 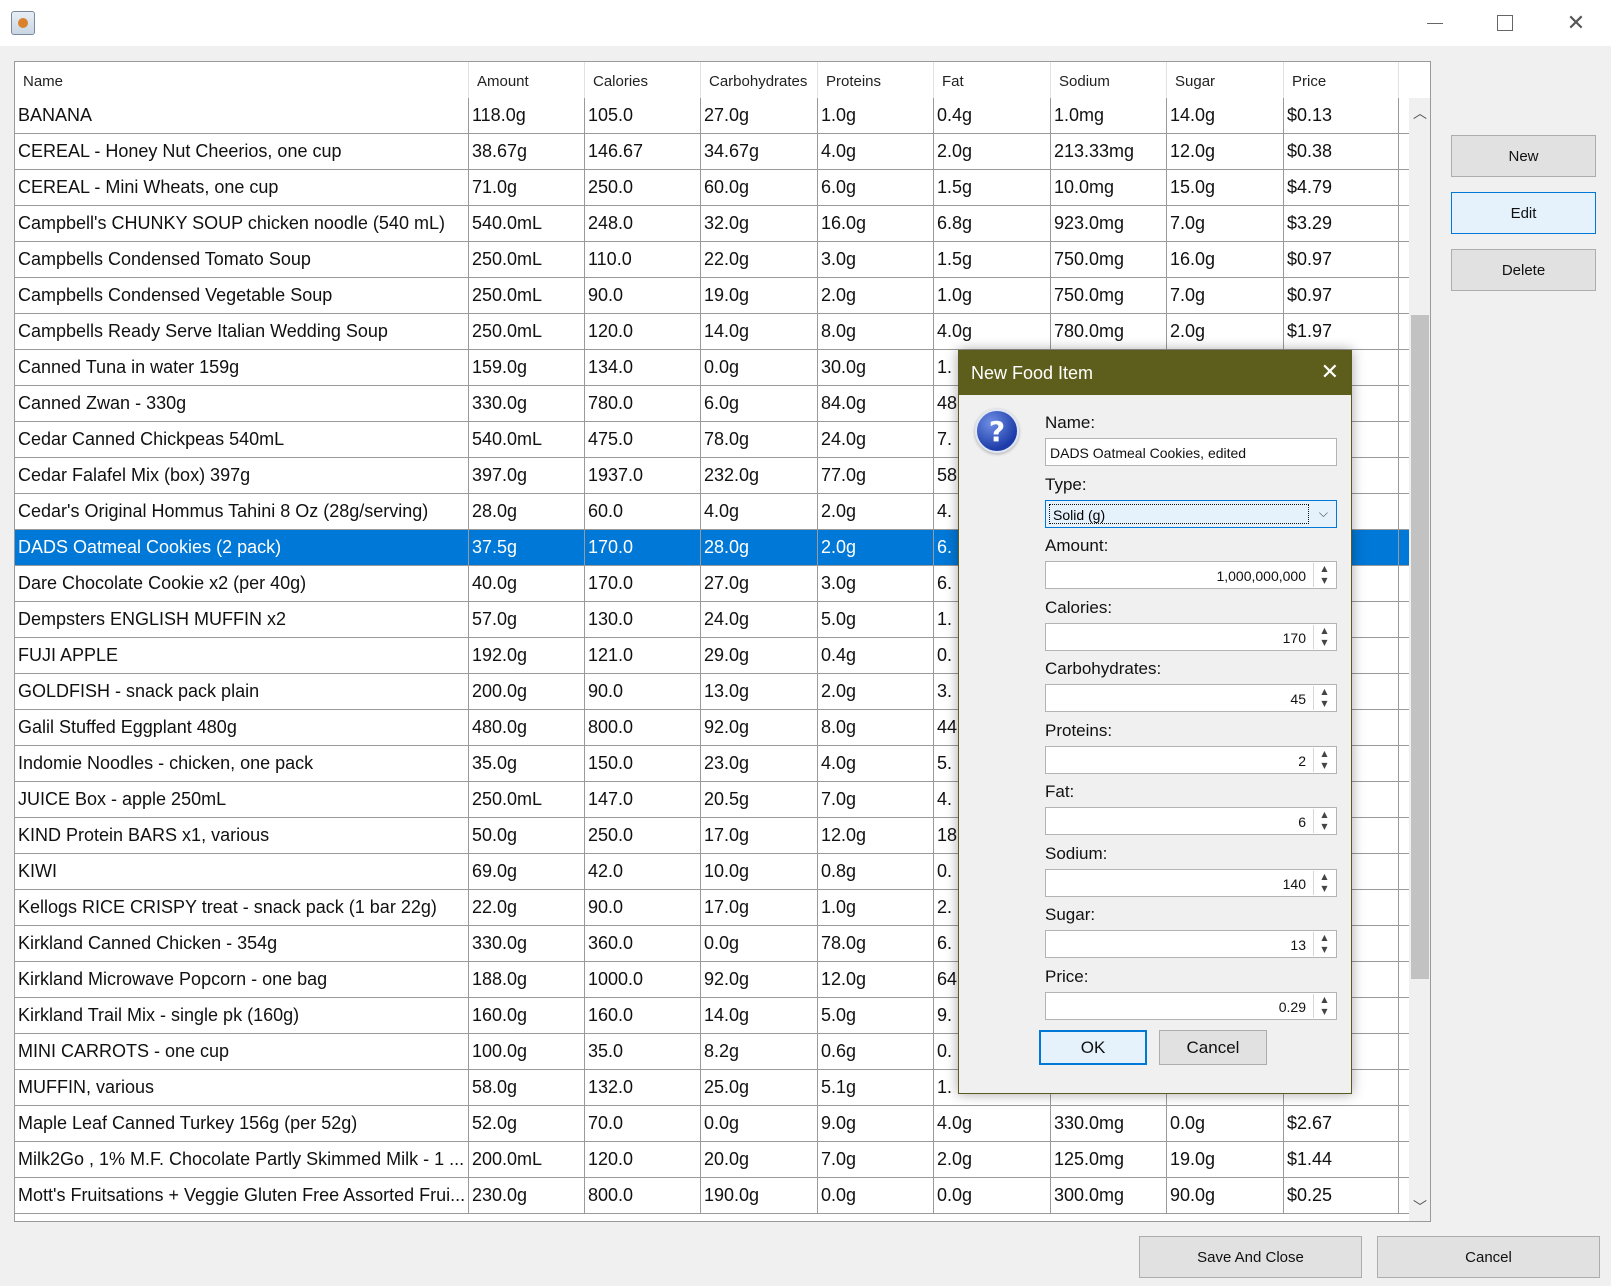 I want to click on carbohydrates-spinner: 45 ▲ ▼, so click(x=1191, y=698).